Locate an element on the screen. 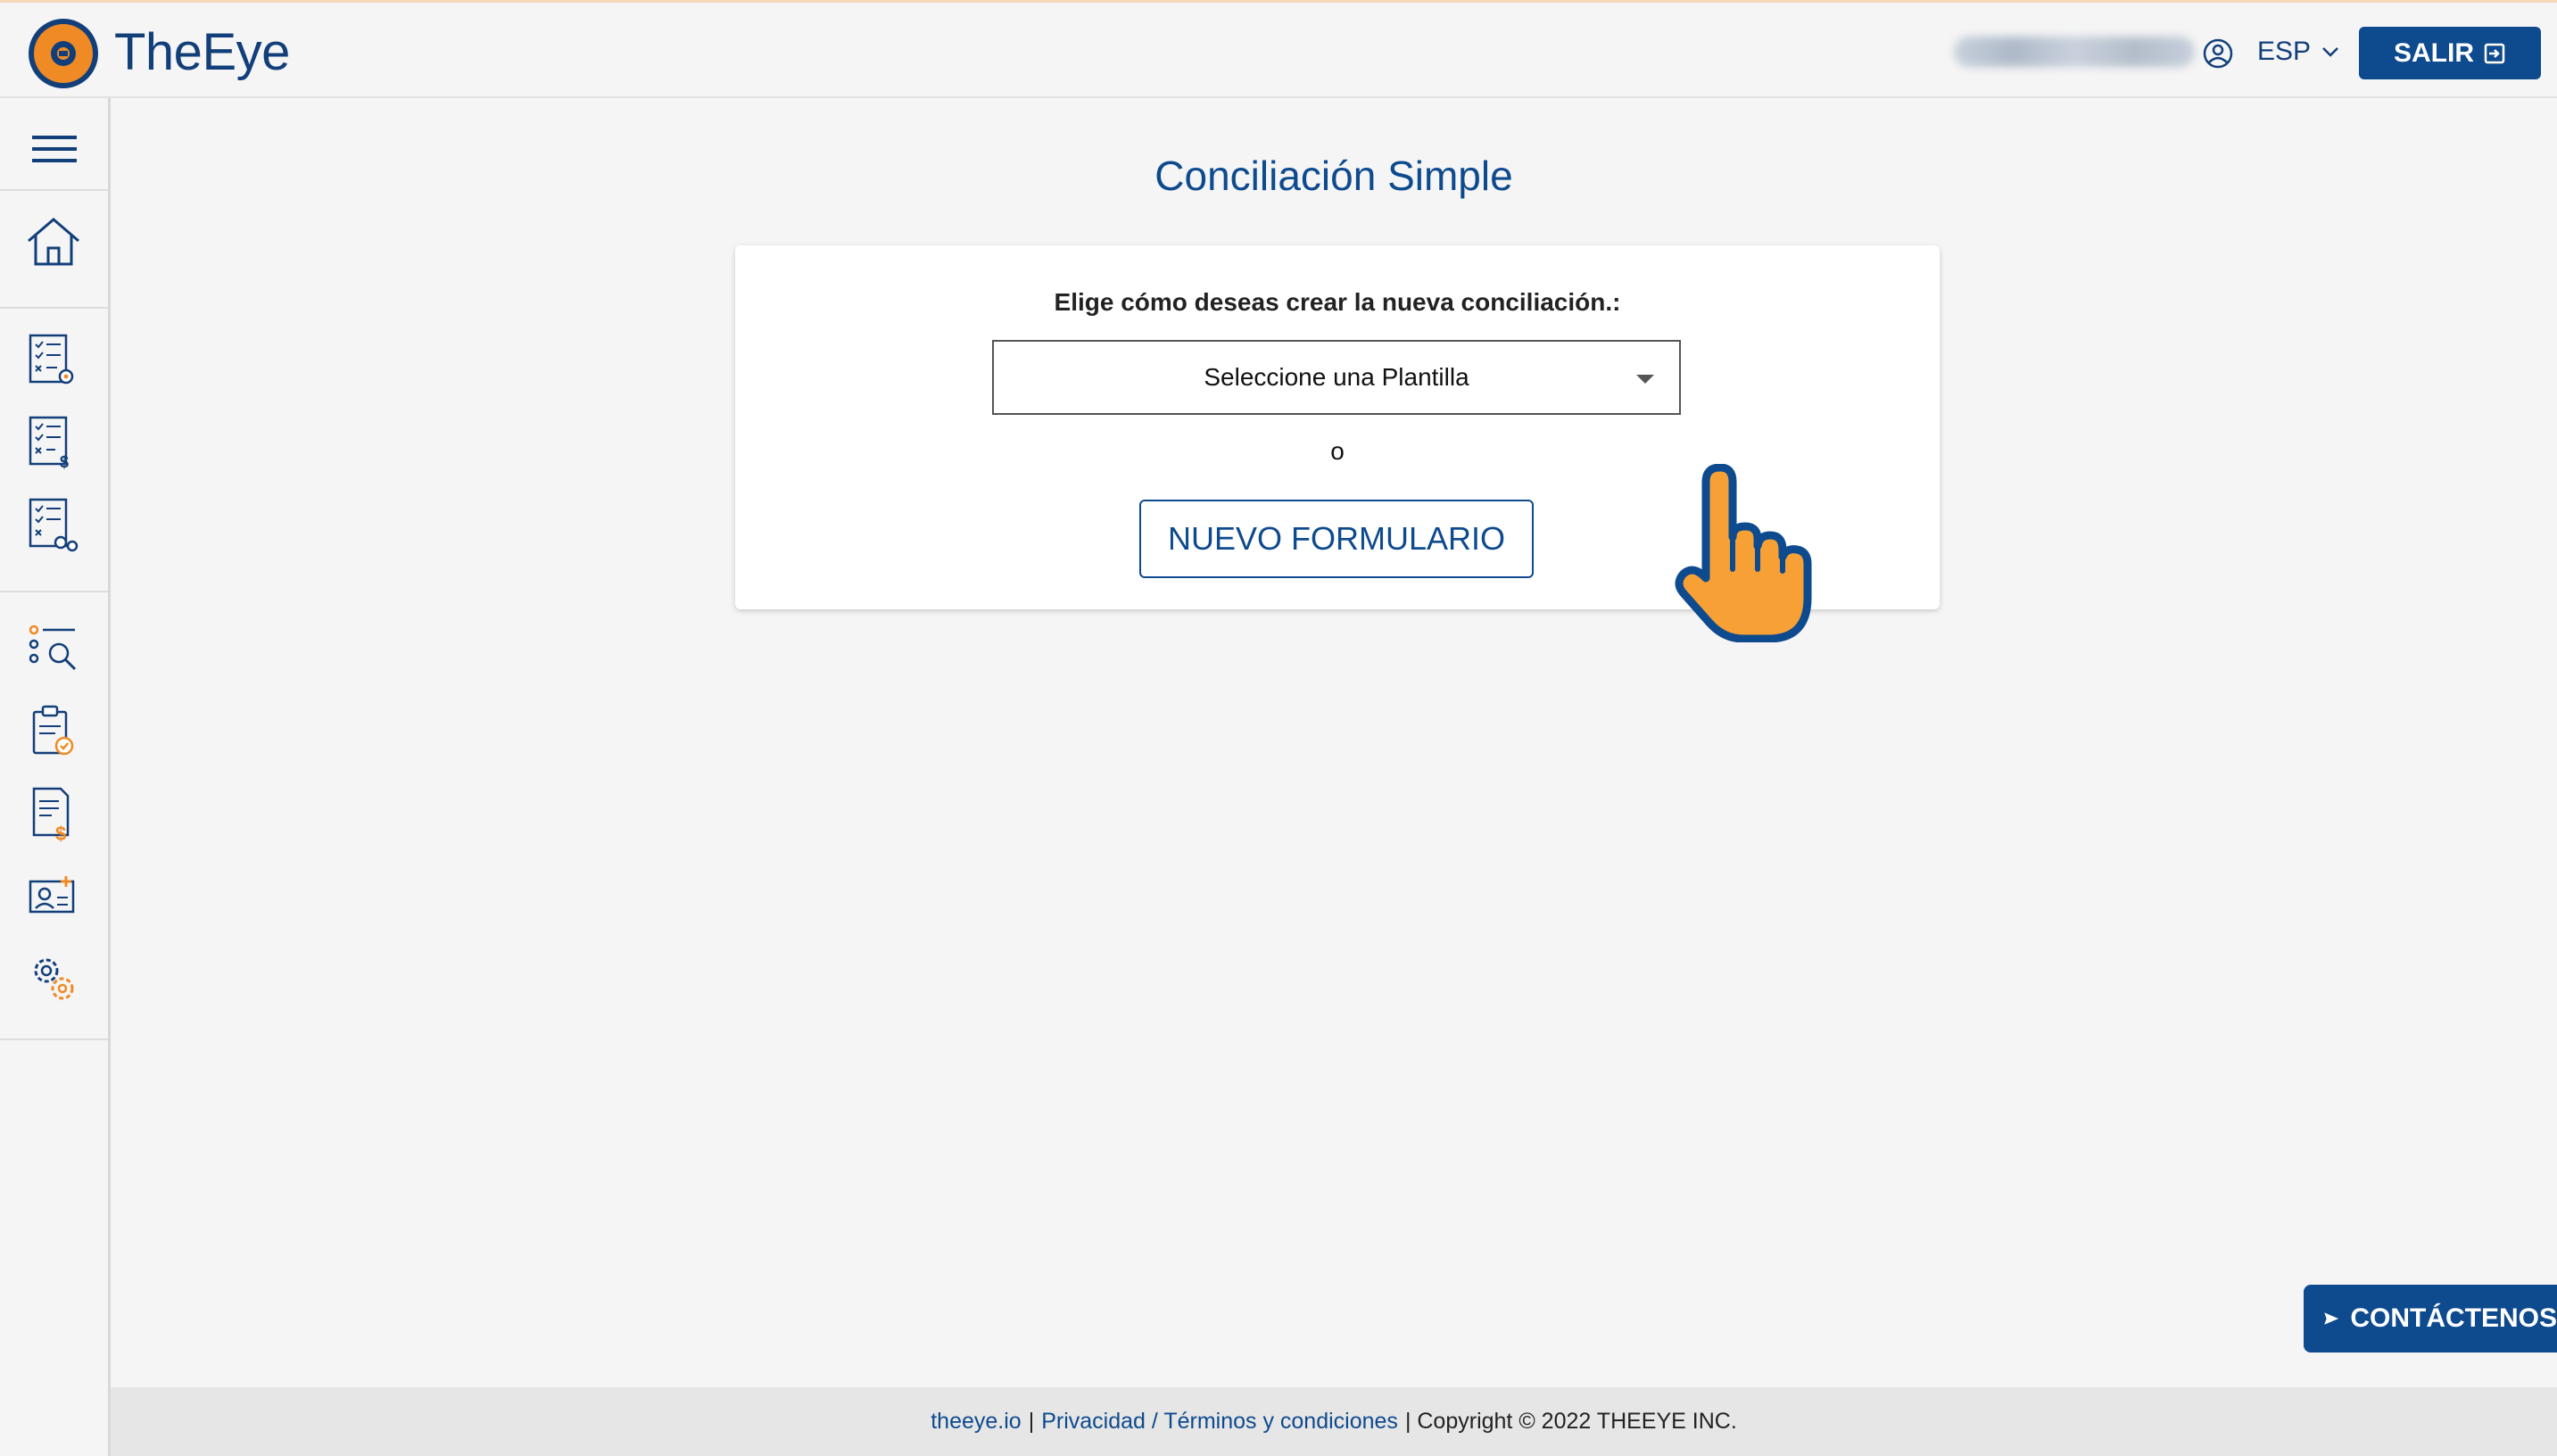 The image size is (2557, 1456). checklist-settings-icon is located at coordinates (54, 361).